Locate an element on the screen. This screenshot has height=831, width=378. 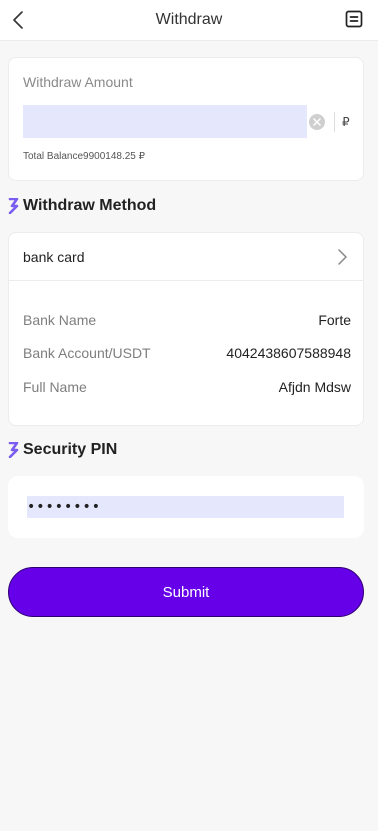
security-pin-title: Security PIN is located at coordinates (70, 449).